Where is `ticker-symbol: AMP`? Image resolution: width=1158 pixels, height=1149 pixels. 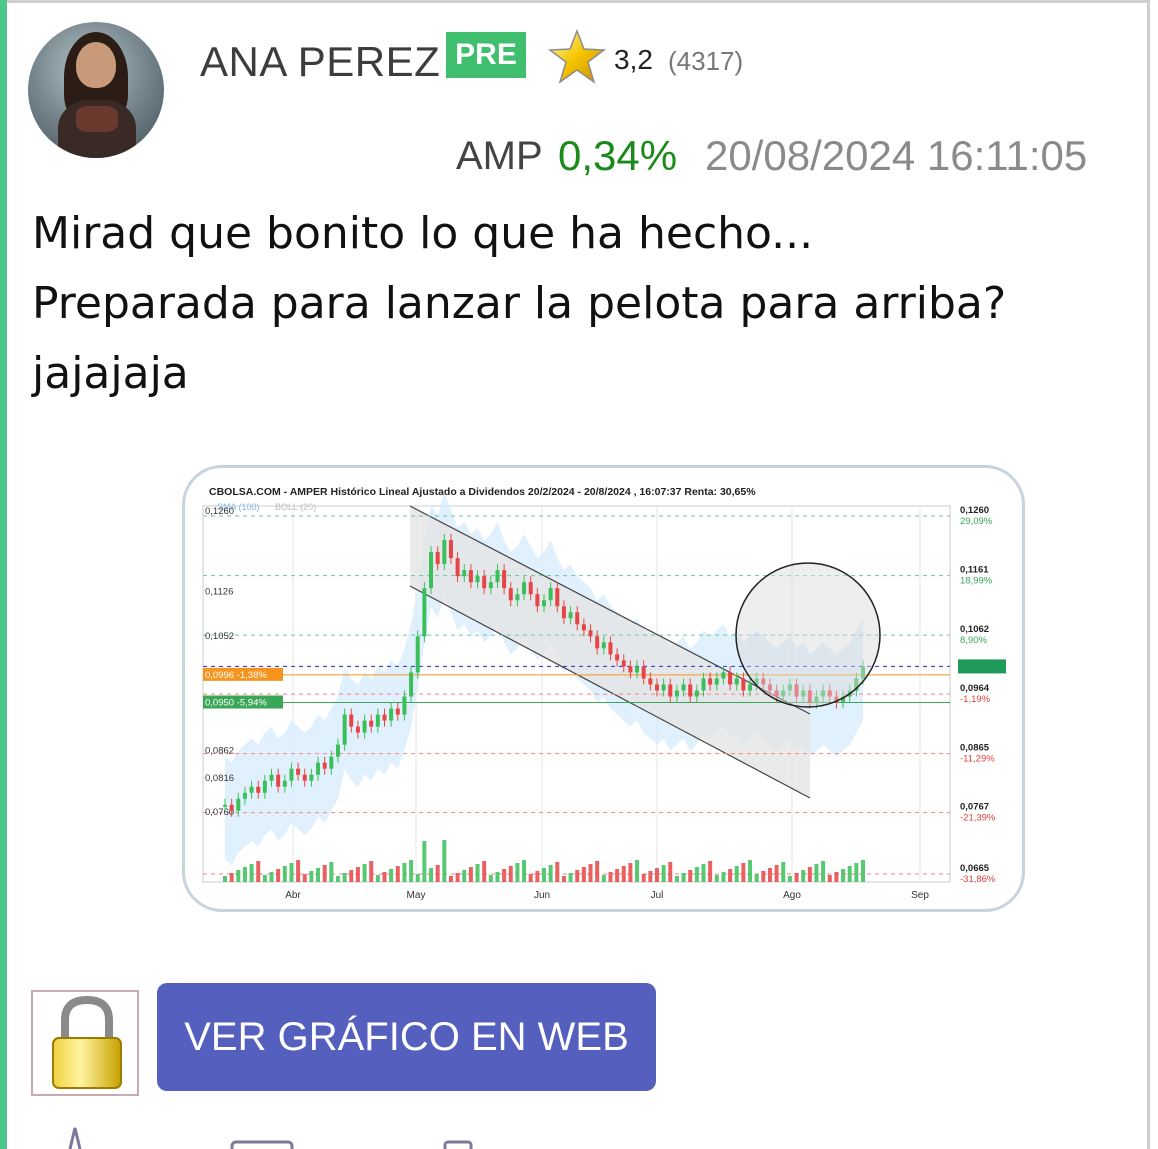
ticker-symbol: AMP is located at coordinates (499, 156).